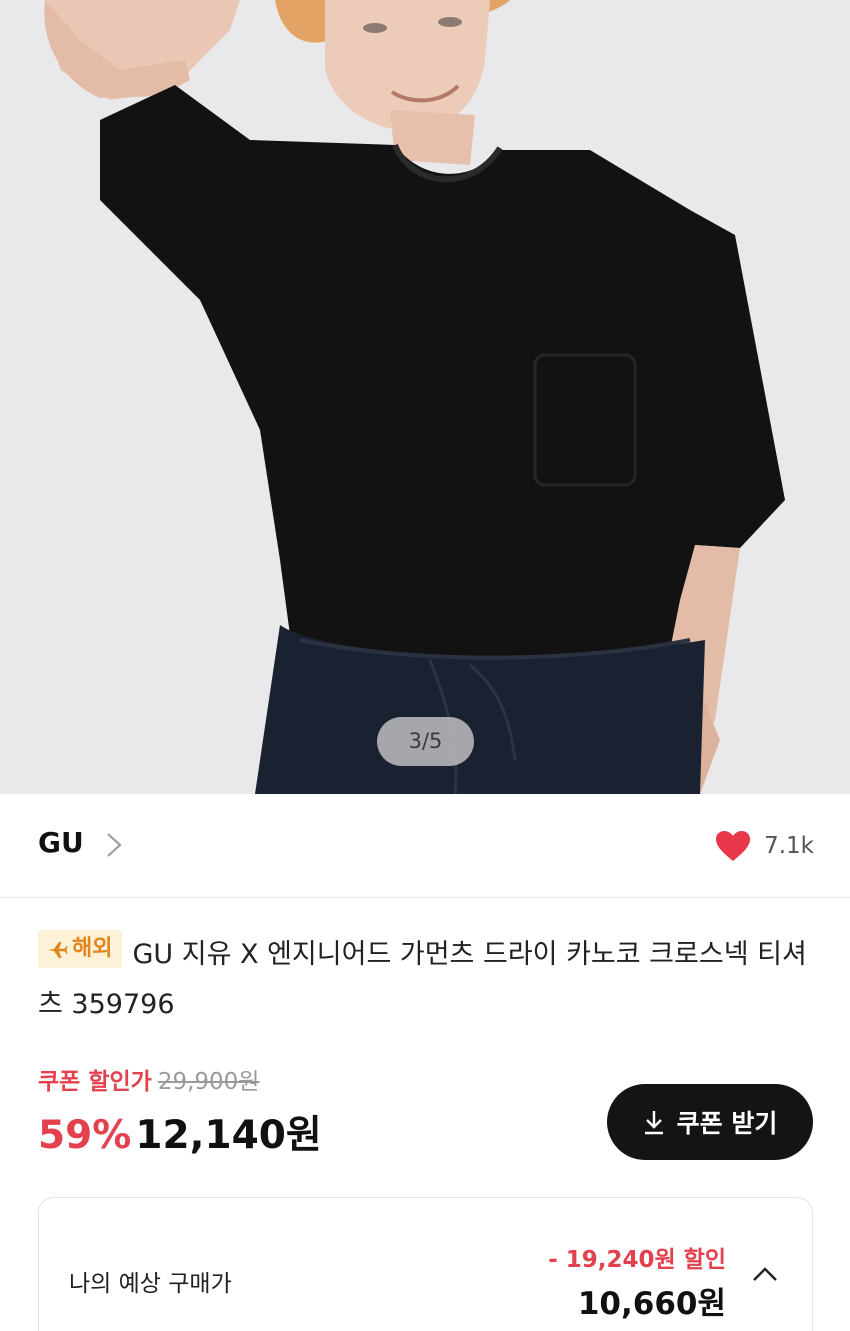 This screenshot has height=1331, width=850. I want to click on coupon-price-label: 쿠폰 할인가, so click(95, 1082).